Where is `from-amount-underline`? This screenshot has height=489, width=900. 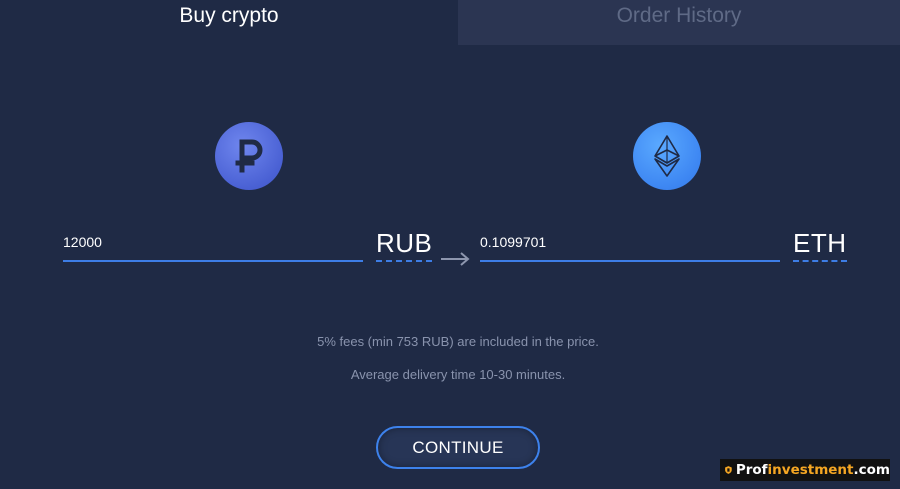 from-amount-underline is located at coordinates (213, 261).